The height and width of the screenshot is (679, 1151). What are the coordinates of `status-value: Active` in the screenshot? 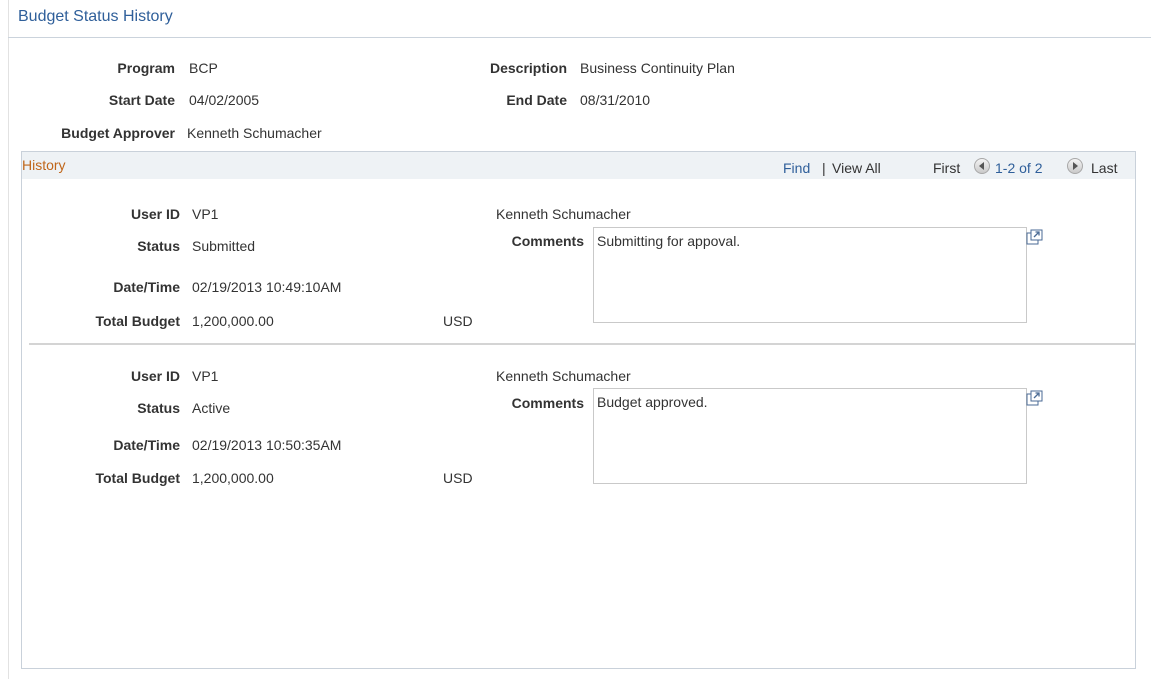 It's located at (211, 408).